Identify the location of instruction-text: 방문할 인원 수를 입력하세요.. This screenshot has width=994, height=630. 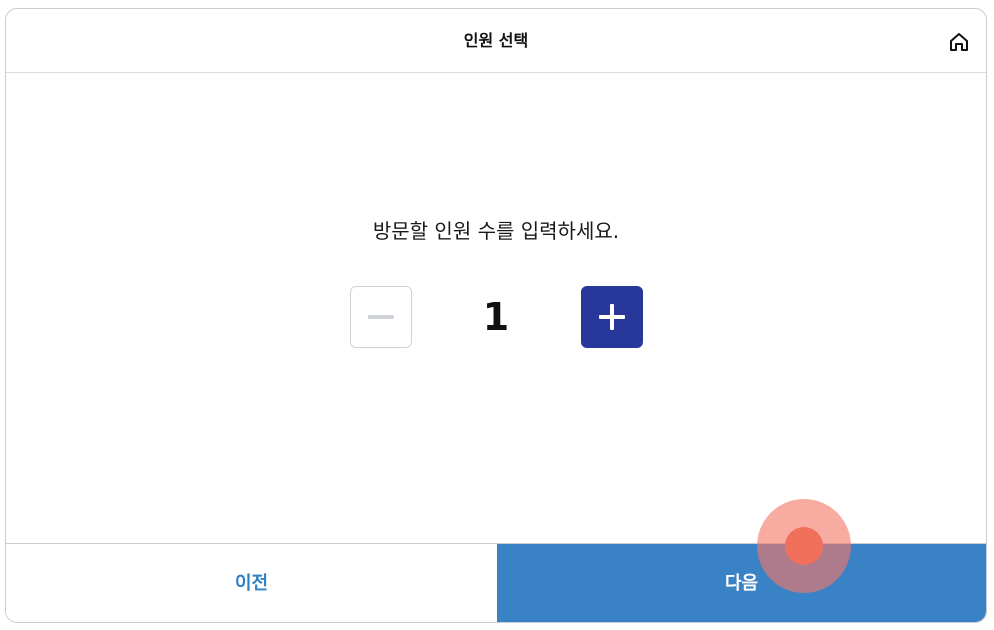
(496, 231).